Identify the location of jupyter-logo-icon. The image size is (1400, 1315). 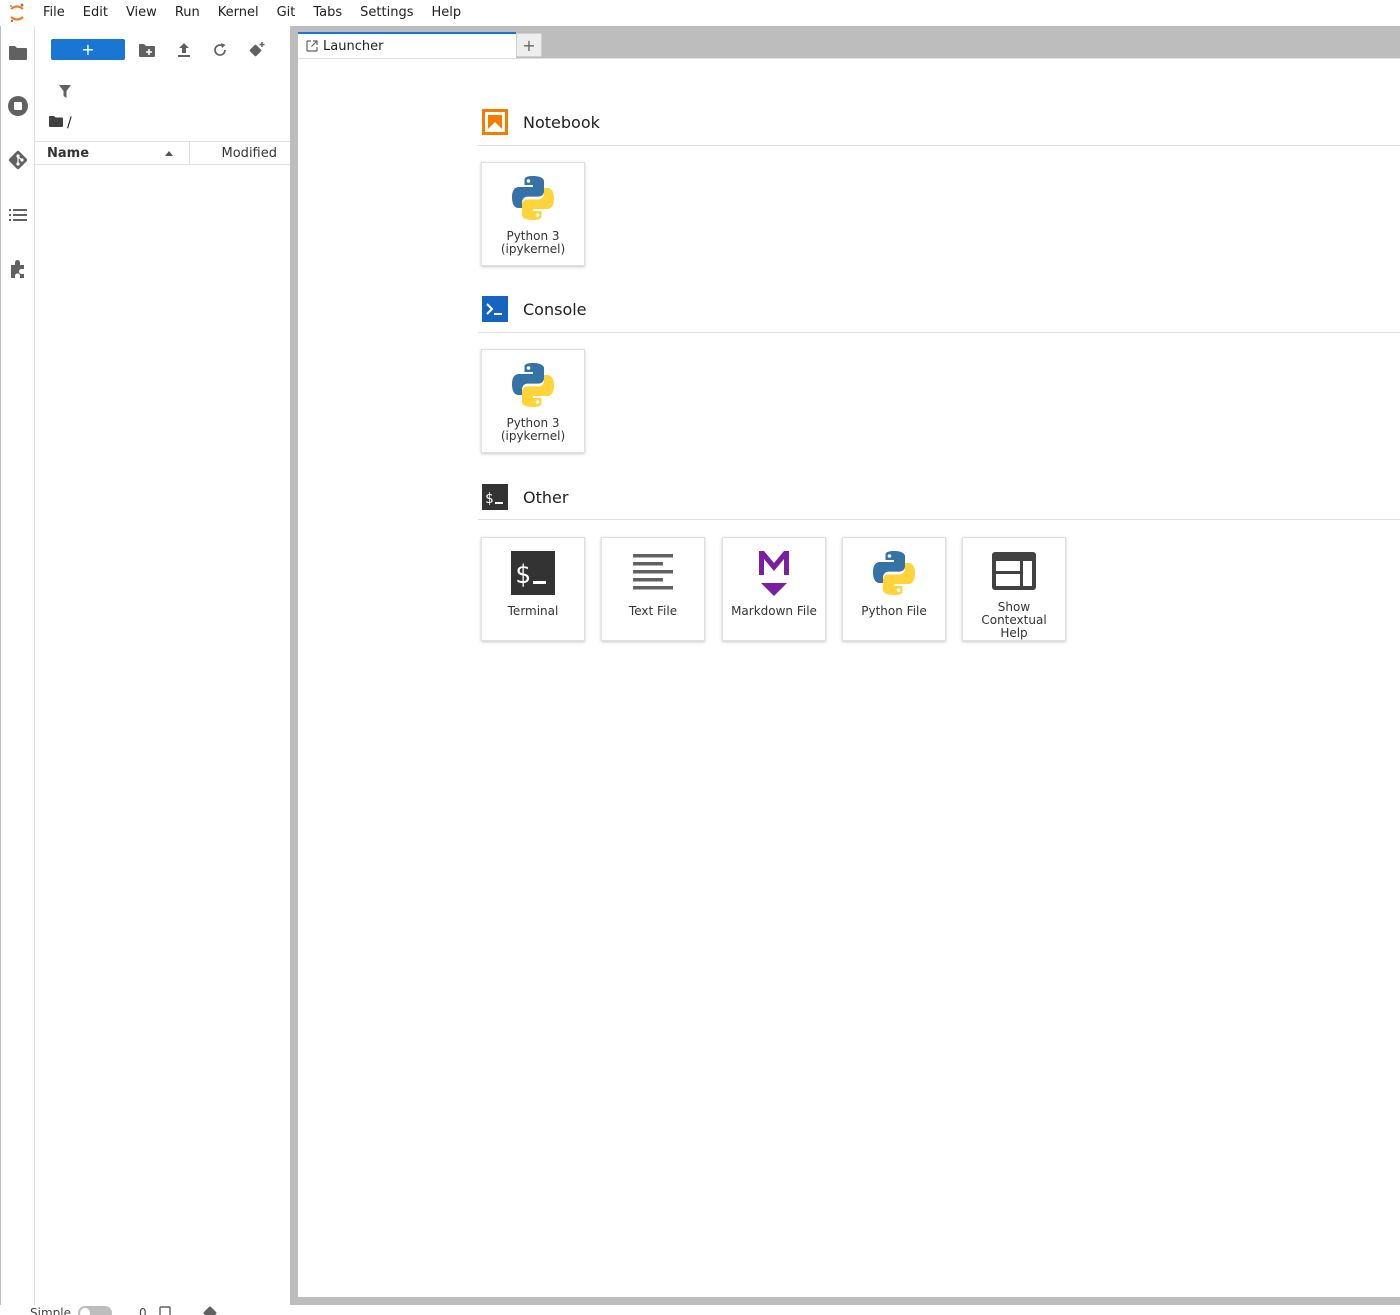
(17, 13).